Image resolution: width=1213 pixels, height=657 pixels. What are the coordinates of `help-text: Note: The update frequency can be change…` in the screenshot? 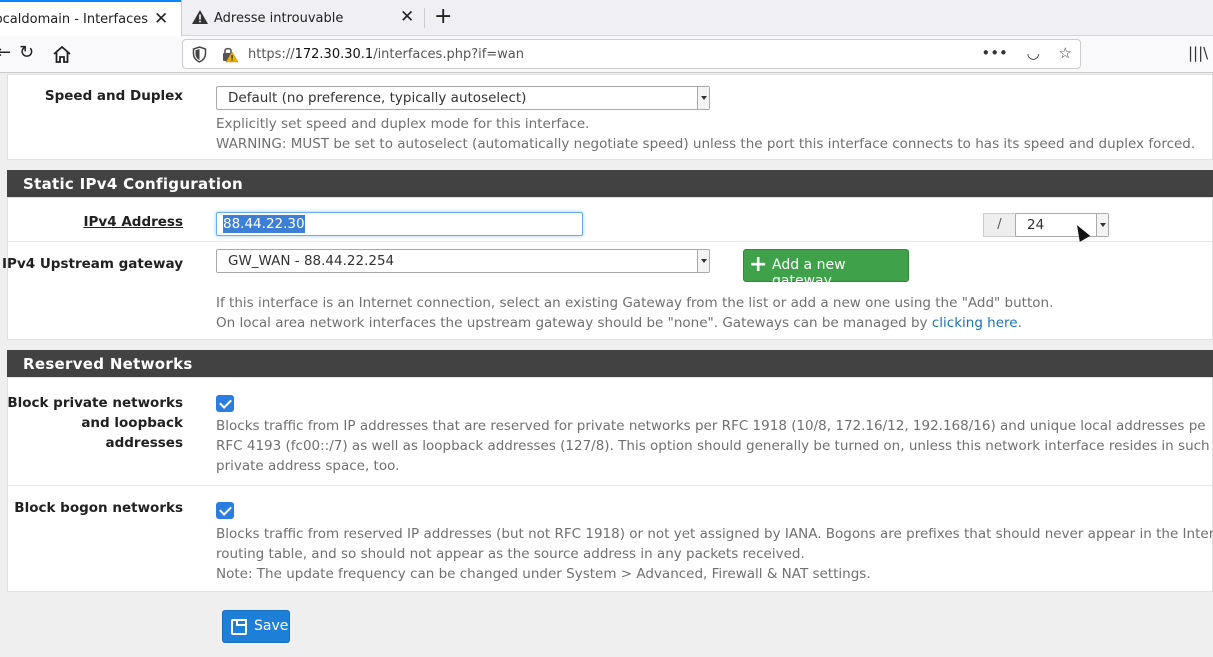 It's located at (543, 574).